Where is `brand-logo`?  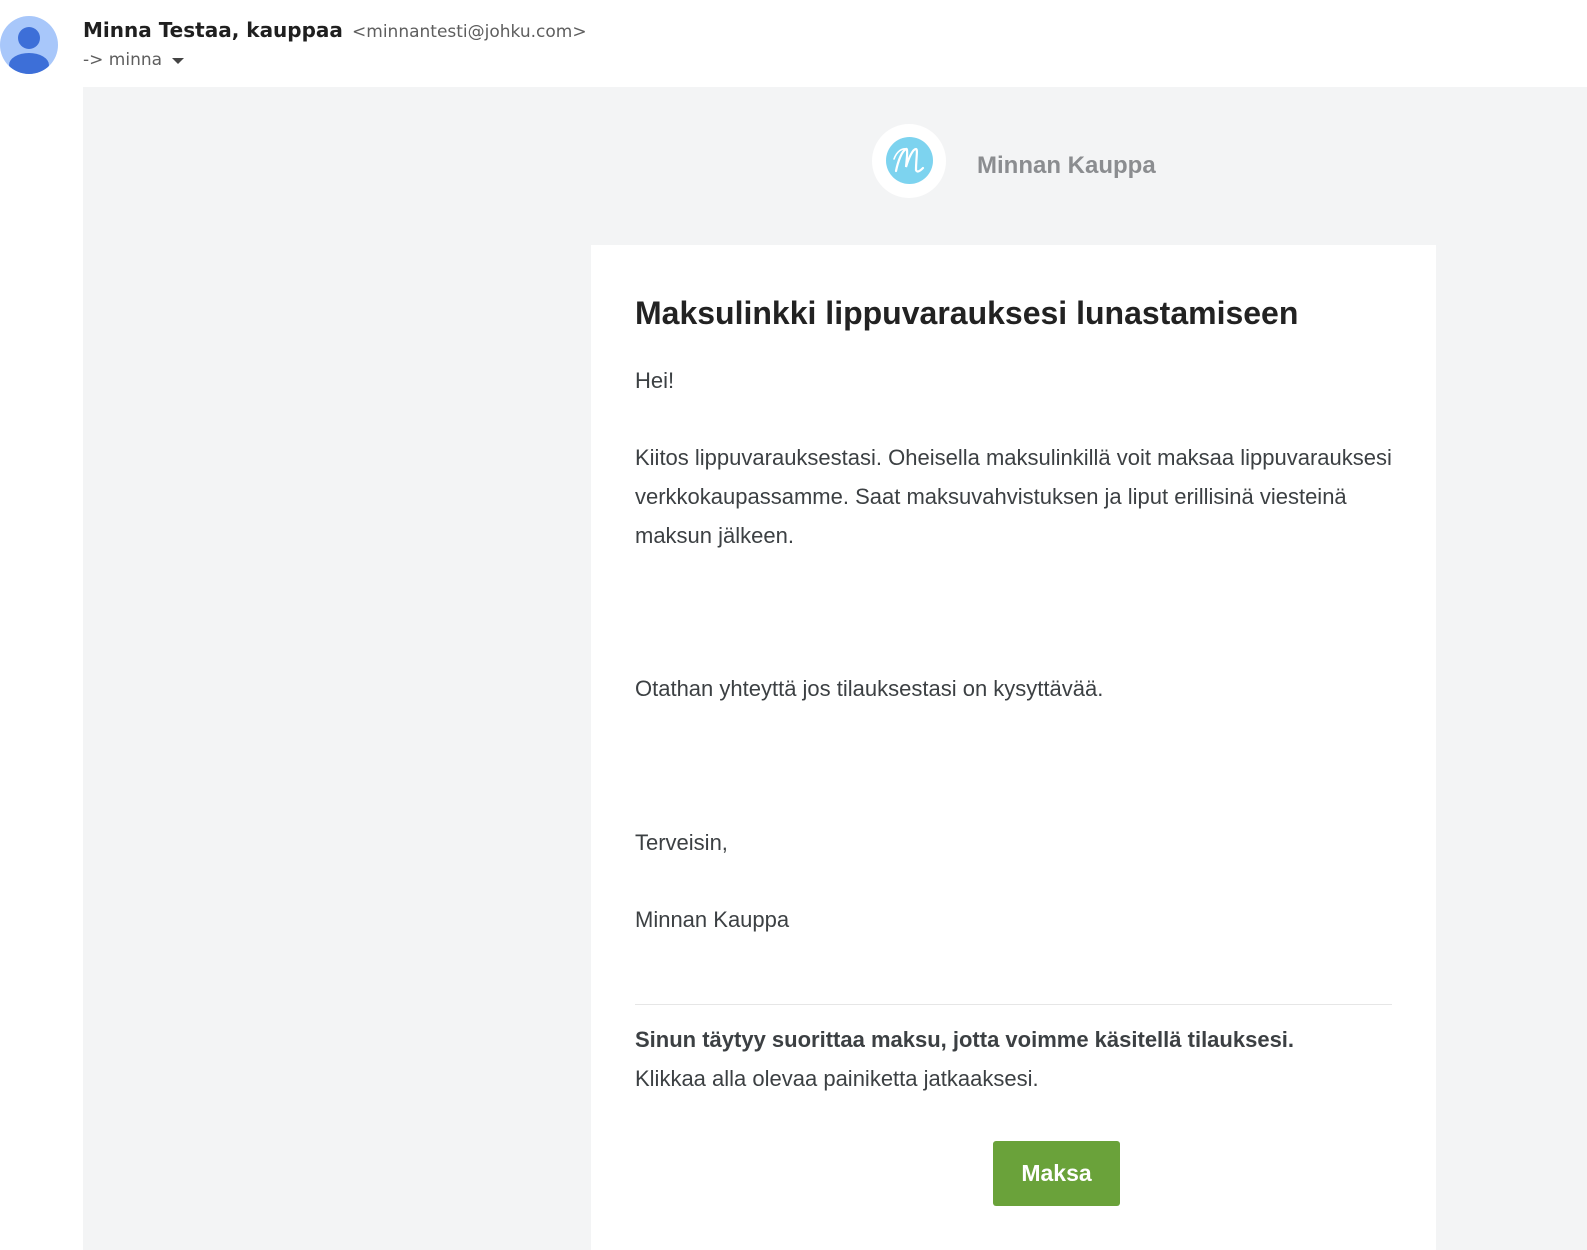
brand-logo is located at coordinates (909, 161).